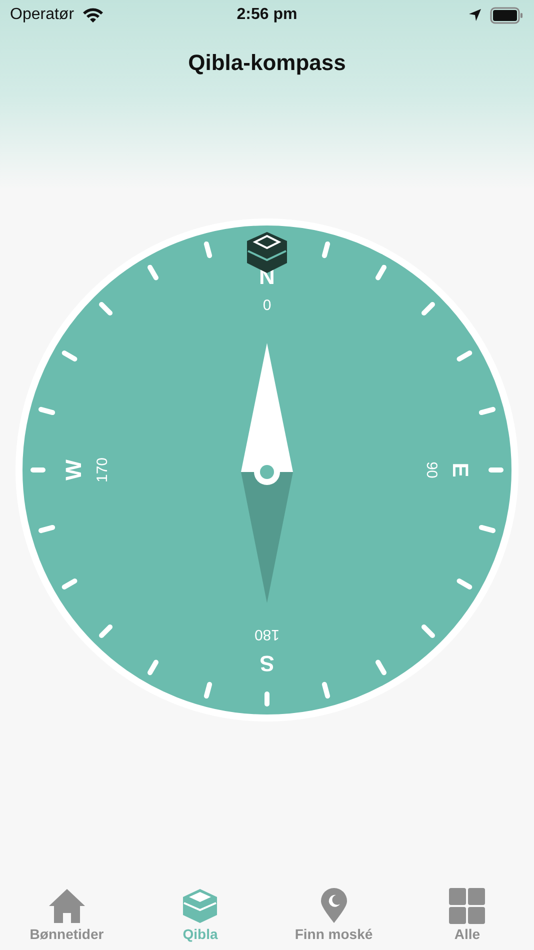 The width and height of the screenshot is (534, 950). What do you see at coordinates (467, 906) in the screenshot?
I see `grid-icon` at bounding box center [467, 906].